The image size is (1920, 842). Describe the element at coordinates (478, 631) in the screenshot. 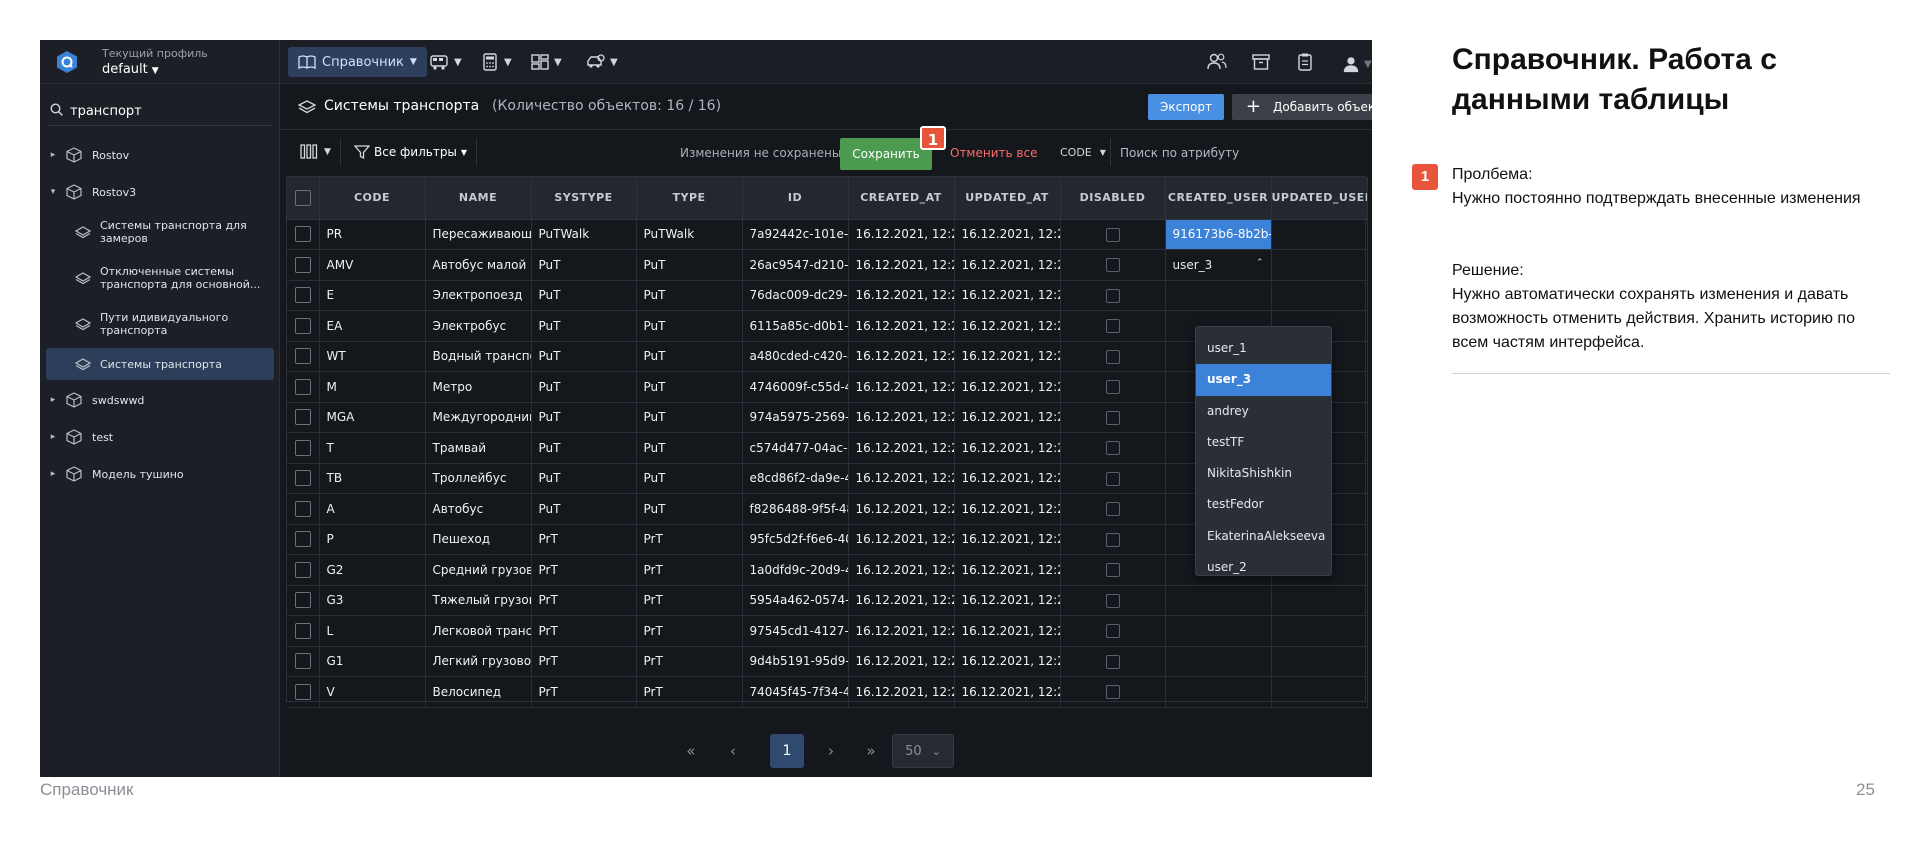

I see `cell-name: Легковой трансп` at that location.